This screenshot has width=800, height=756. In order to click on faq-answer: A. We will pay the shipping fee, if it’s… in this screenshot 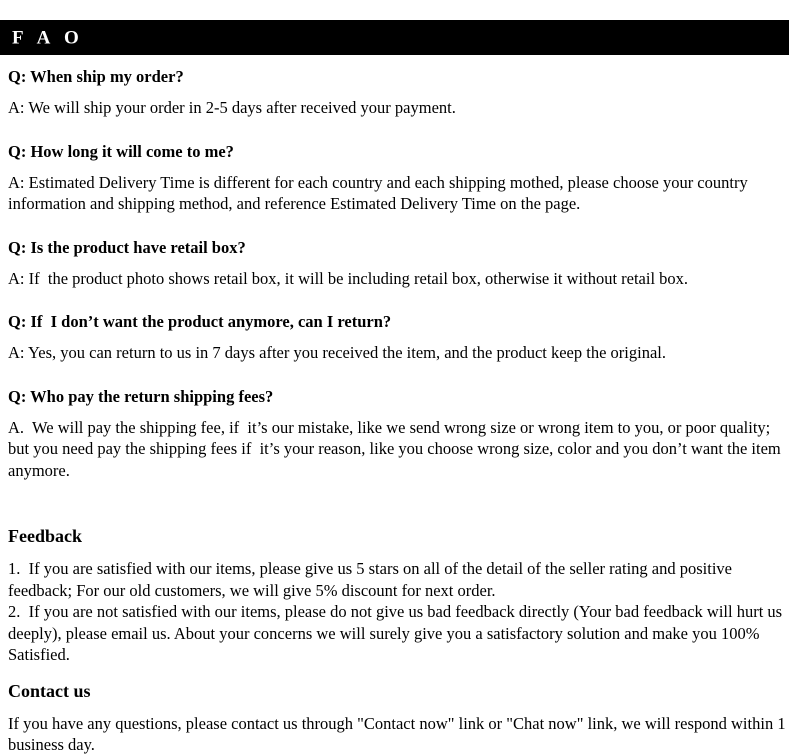, I will do `click(396, 448)`.